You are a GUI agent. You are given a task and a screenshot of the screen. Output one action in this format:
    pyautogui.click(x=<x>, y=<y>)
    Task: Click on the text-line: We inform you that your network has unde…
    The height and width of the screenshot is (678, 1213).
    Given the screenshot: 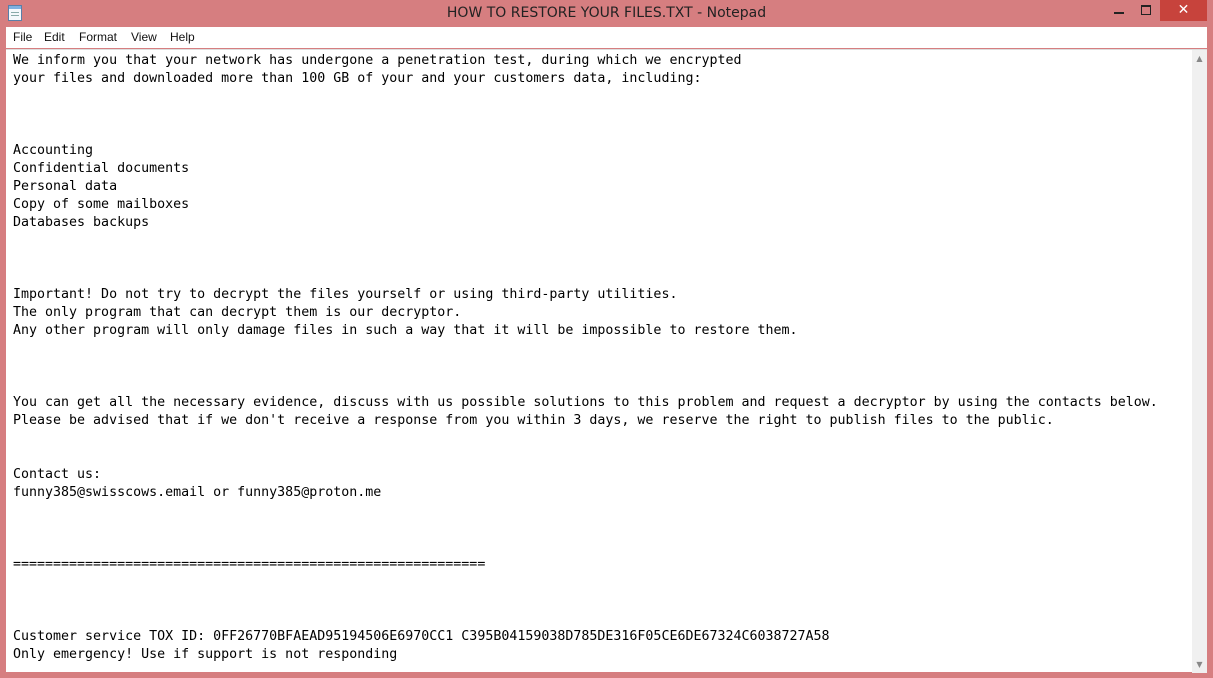 What is the action you would take?
    pyautogui.click(x=377, y=60)
    